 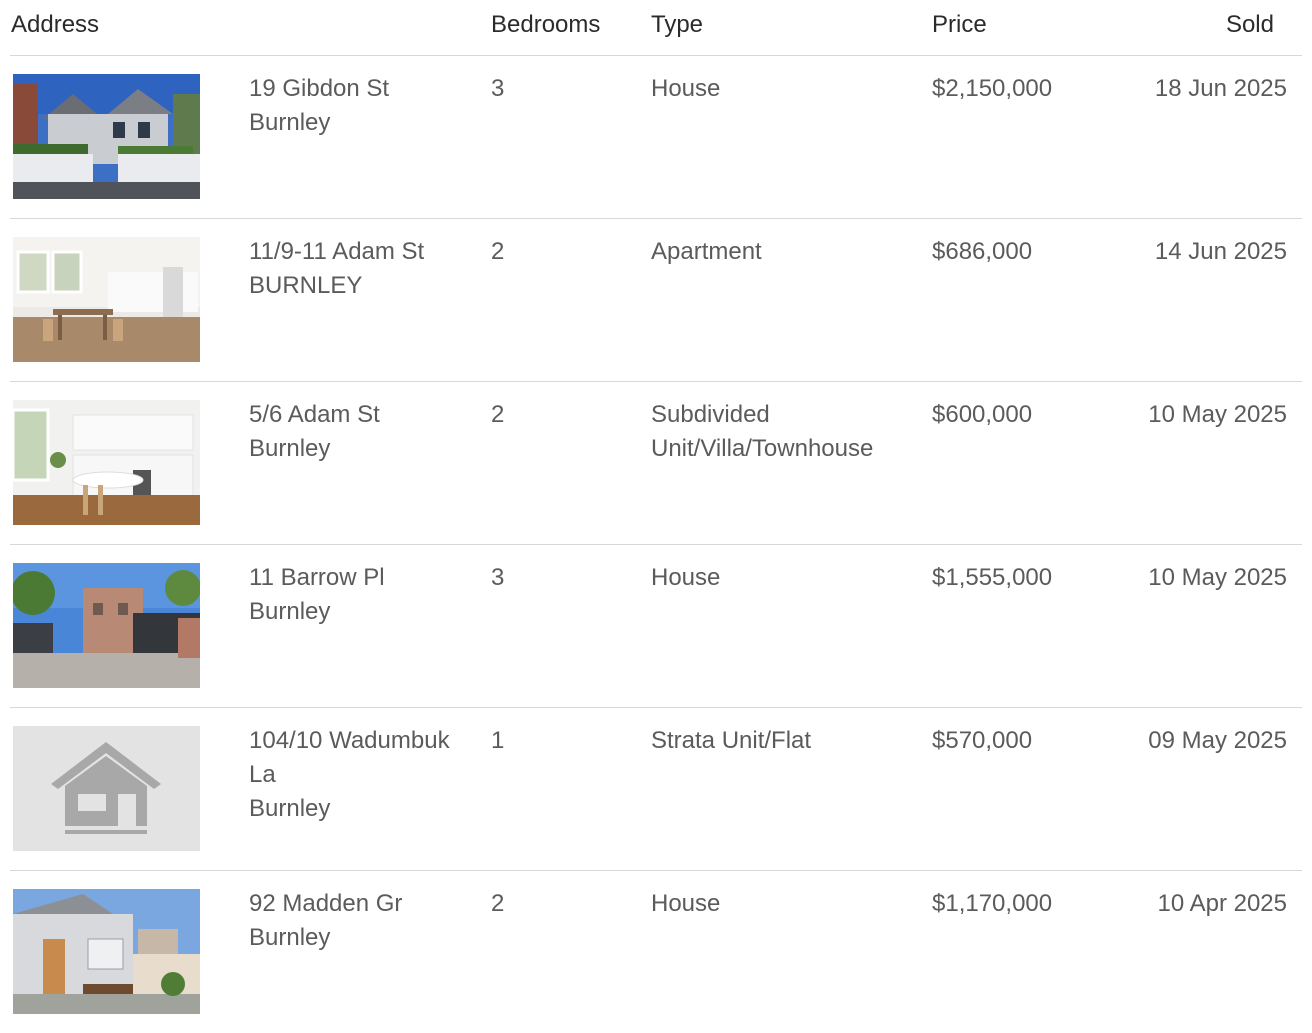 I want to click on placeholder-house-icon, so click(x=106, y=788).